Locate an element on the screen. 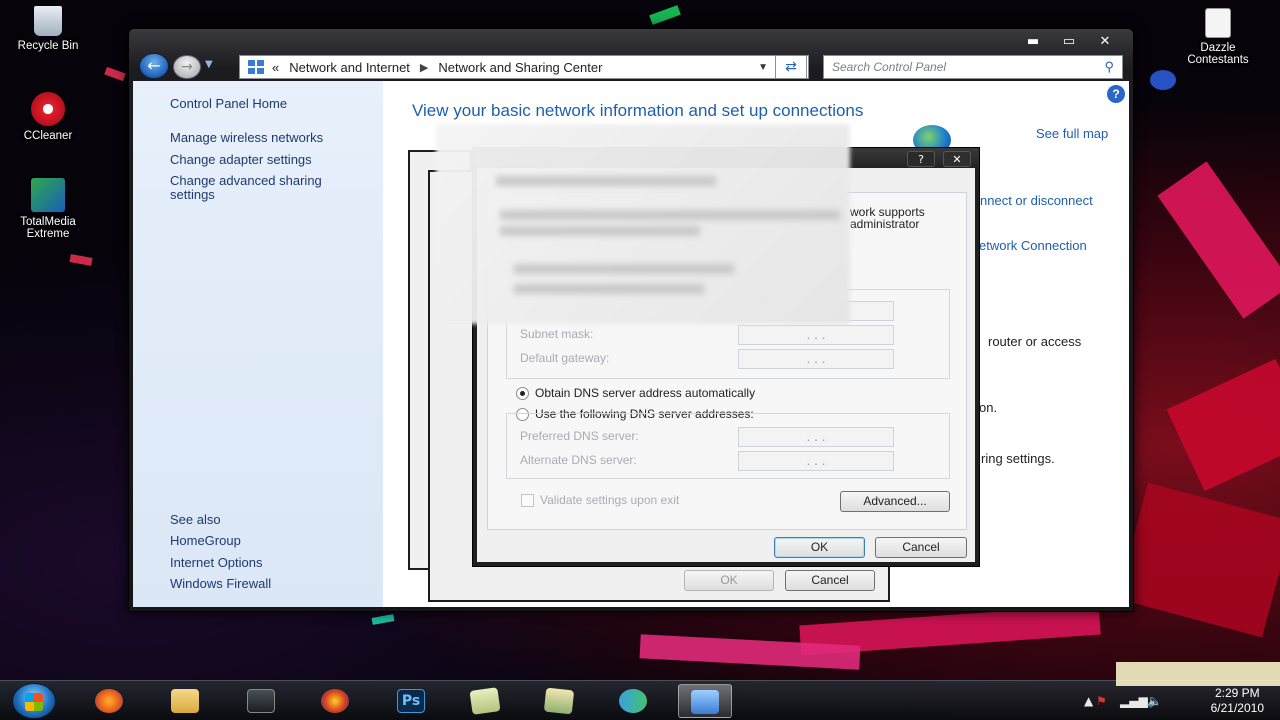 The image size is (1280, 720). connect-or-disconnect-link: nnect or disconnect is located at coordinates (1036, 200).